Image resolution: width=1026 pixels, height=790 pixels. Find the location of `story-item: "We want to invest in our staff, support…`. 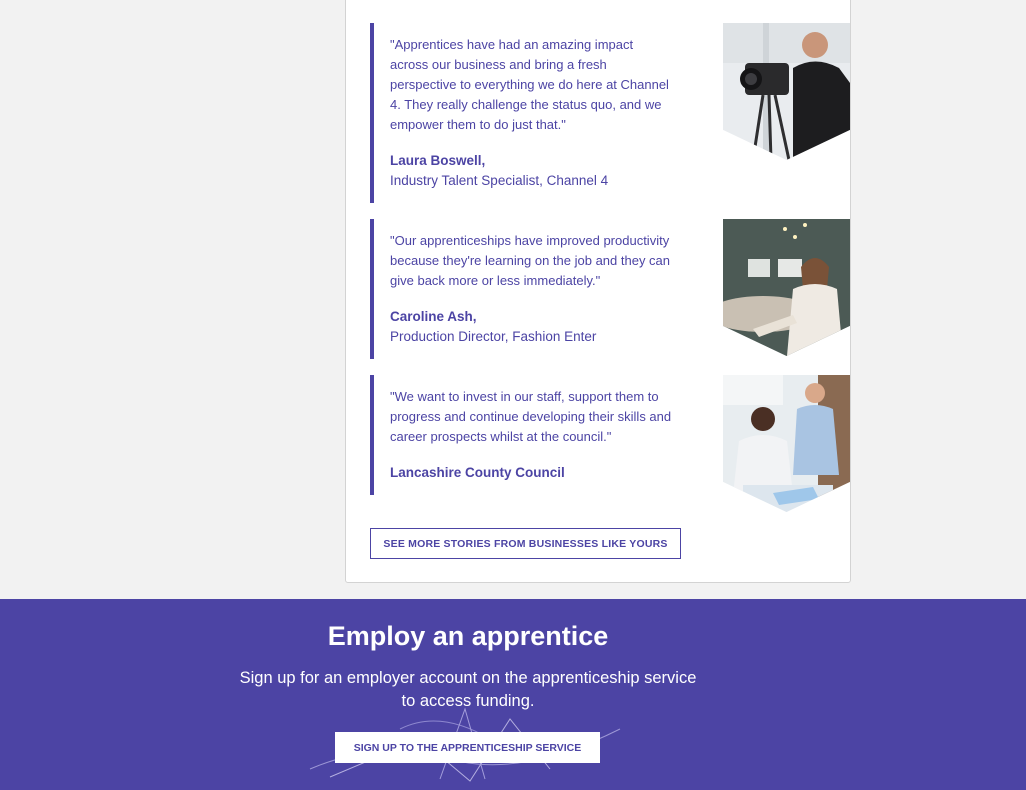

story-item: "We want to invest in our staff, support… is located at coordinates (610, 443).